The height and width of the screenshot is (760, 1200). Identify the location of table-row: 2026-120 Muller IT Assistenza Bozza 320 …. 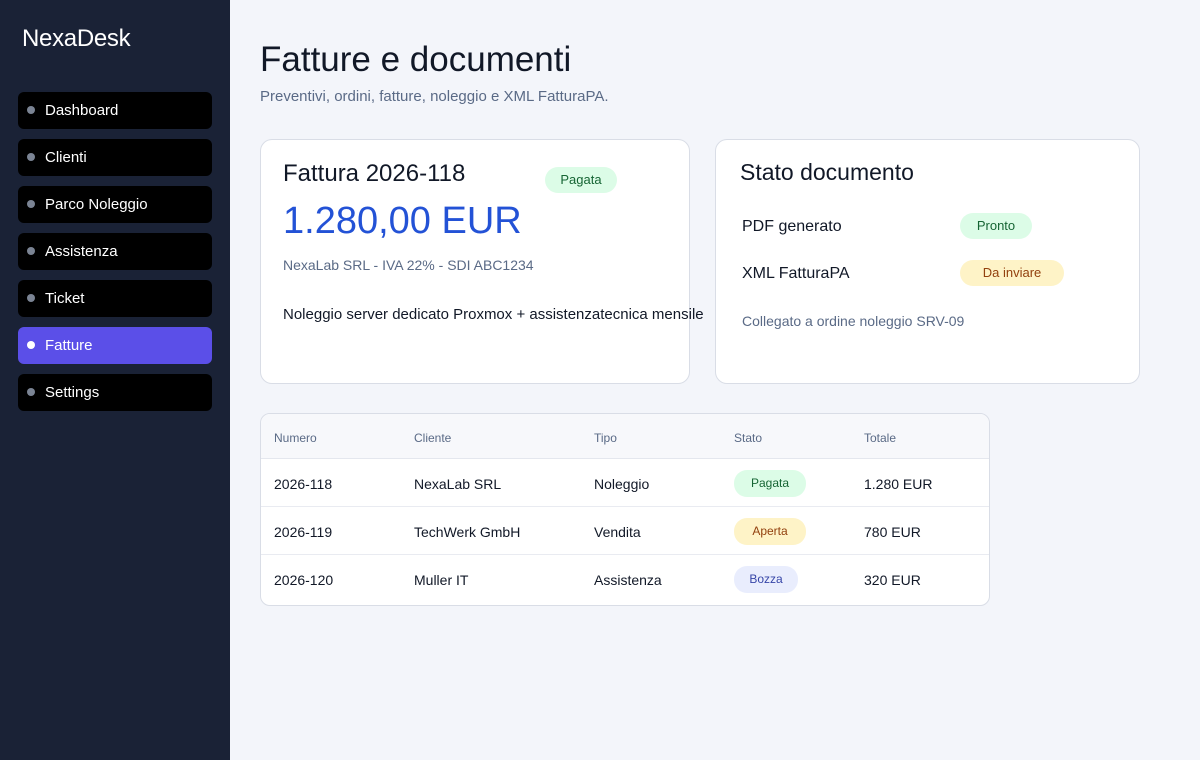
(625, 579).